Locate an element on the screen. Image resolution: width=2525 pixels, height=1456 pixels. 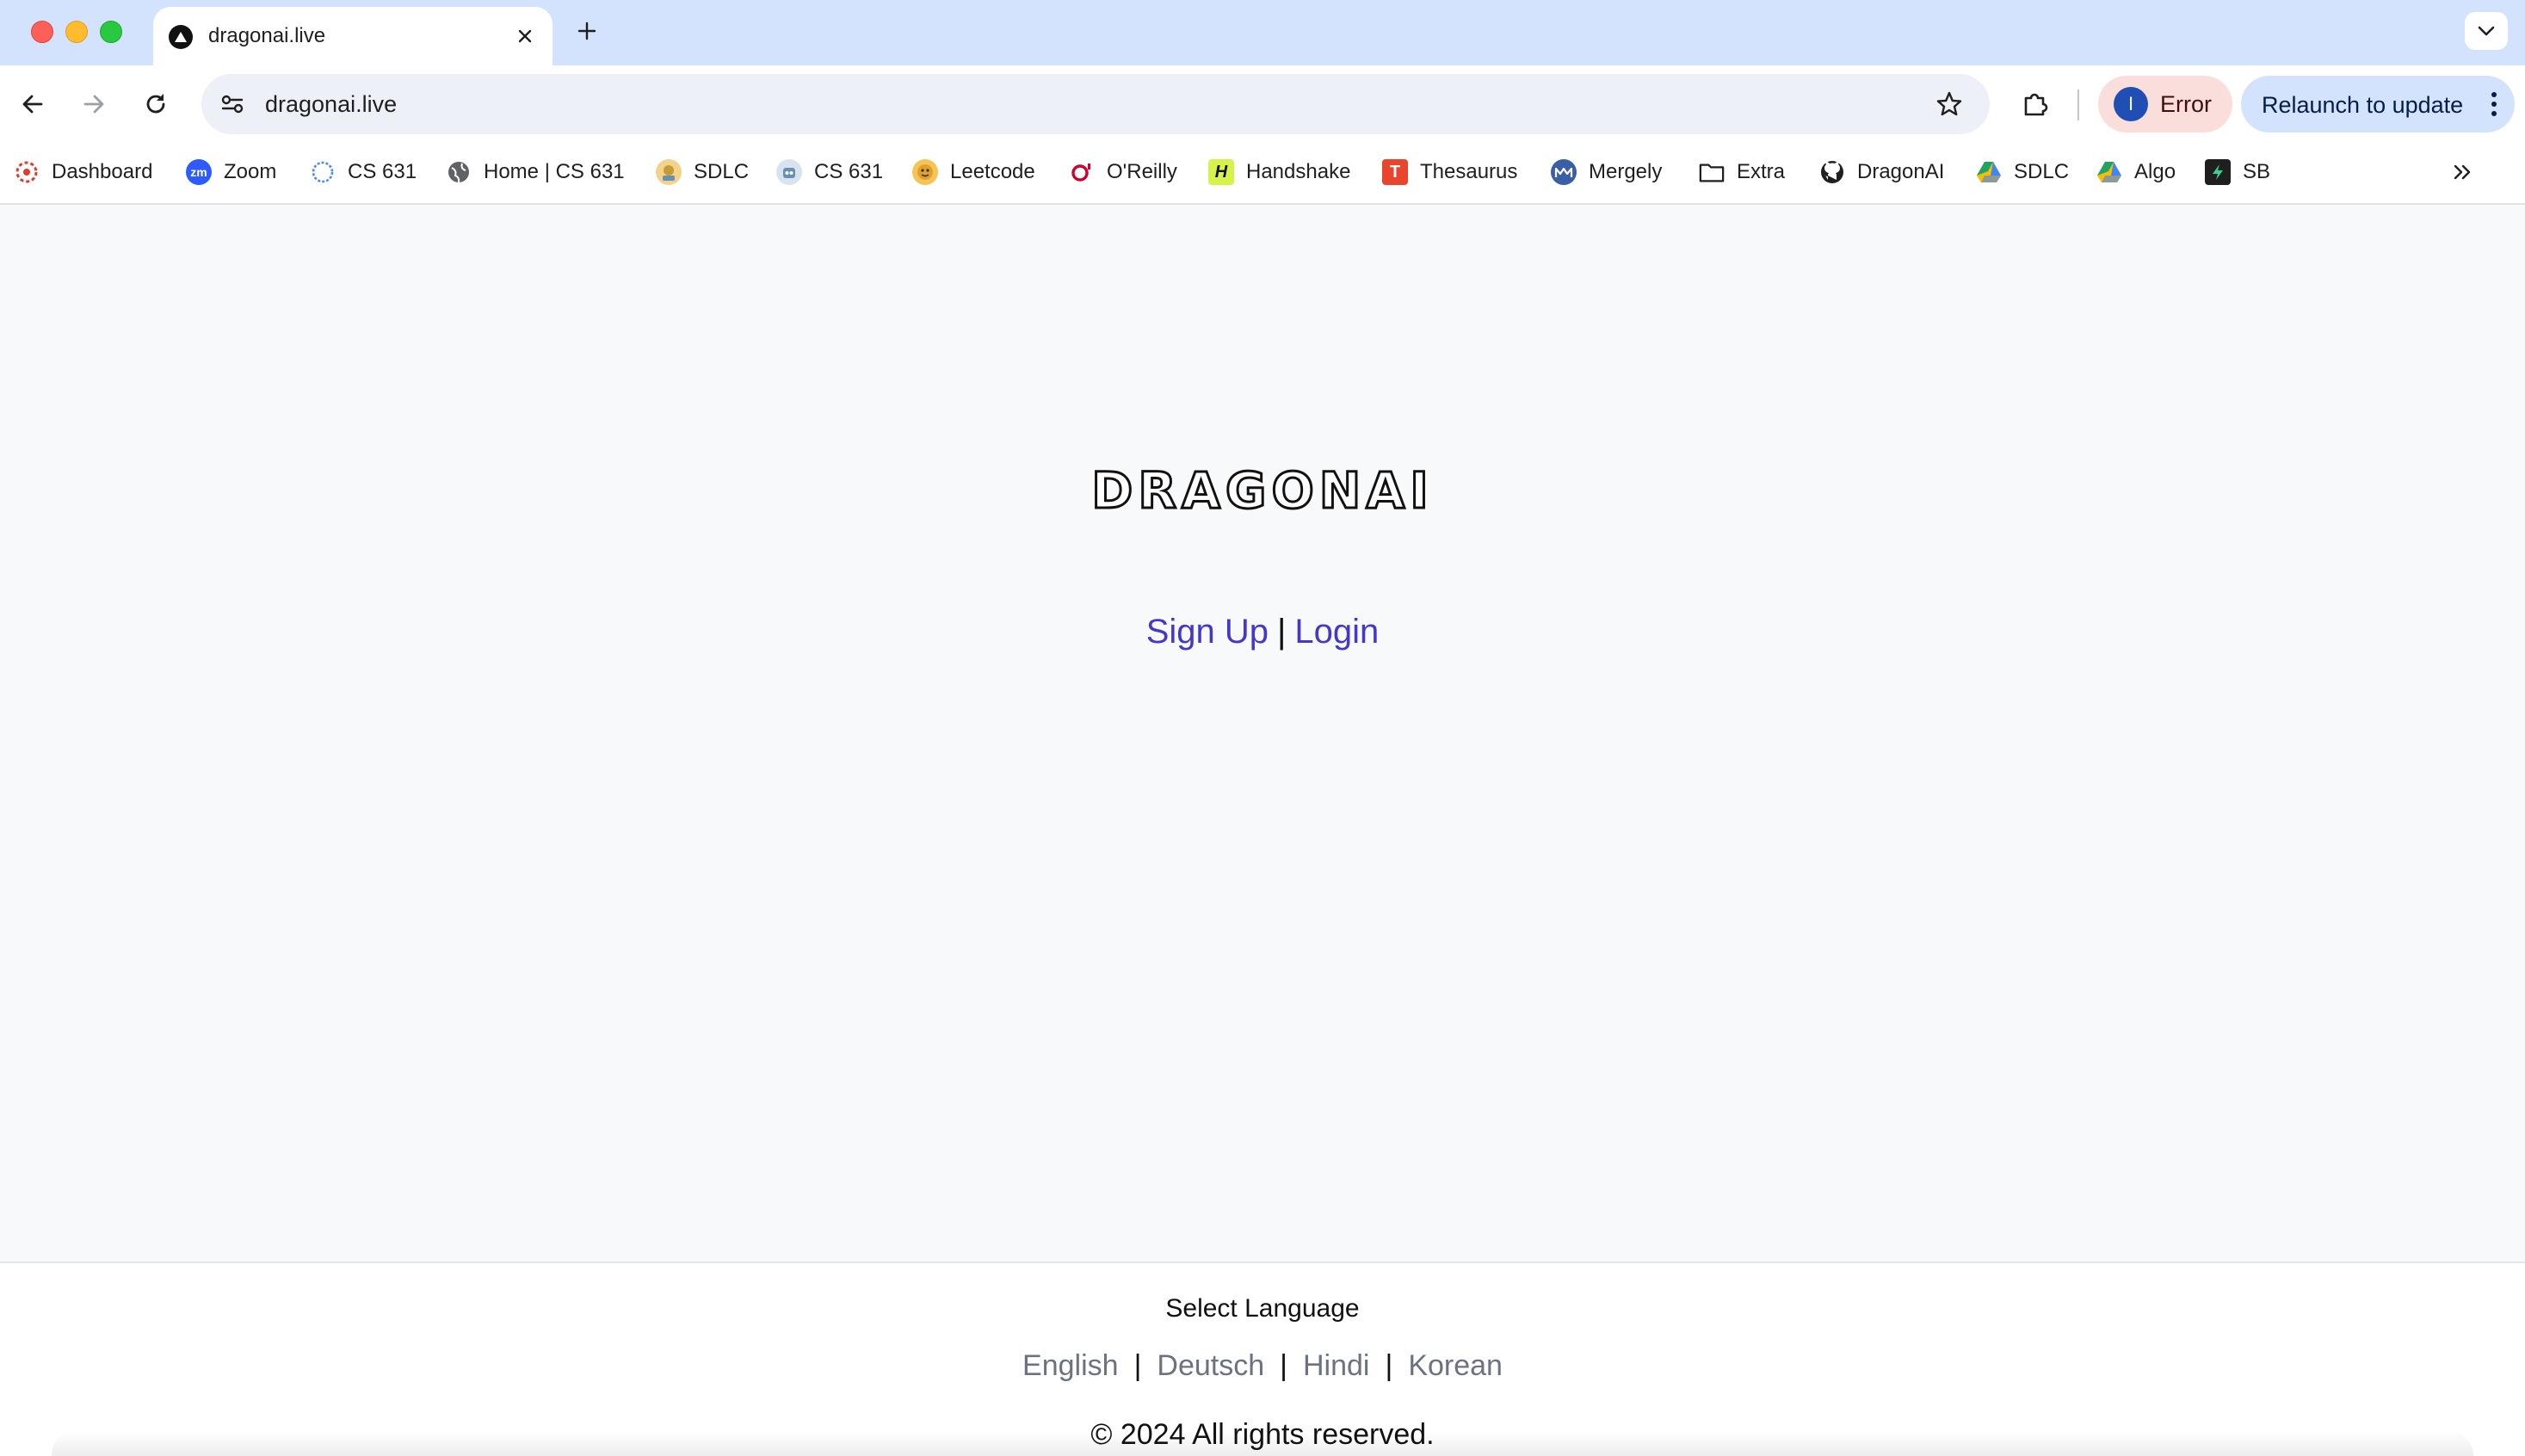
auth-links: Sign Up | Login is located at coordinates (1262, 632).